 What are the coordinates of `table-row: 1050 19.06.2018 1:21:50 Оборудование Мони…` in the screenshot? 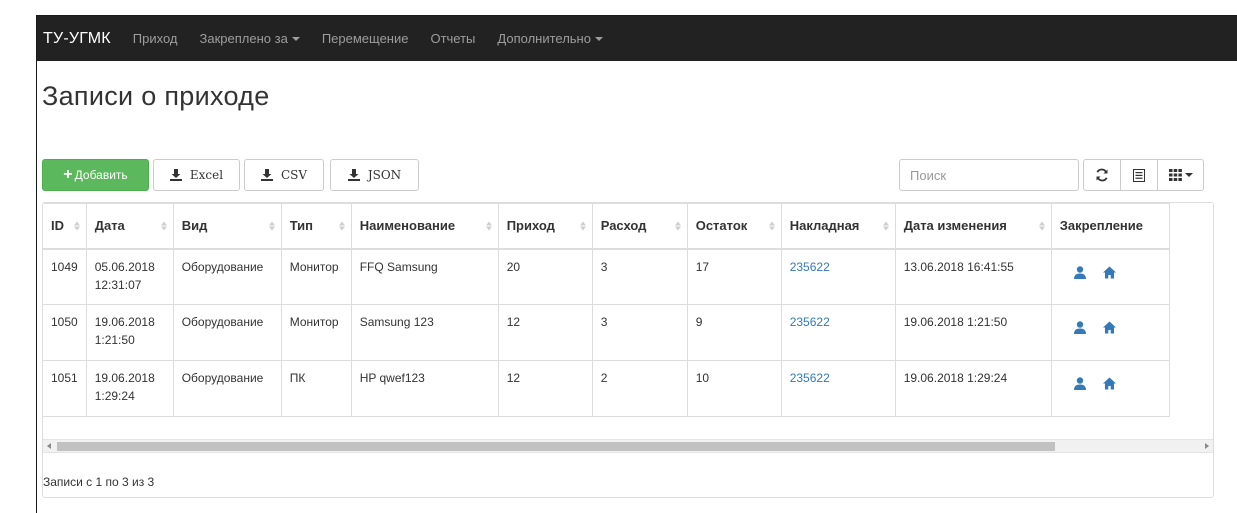 It's located at (606, 332).